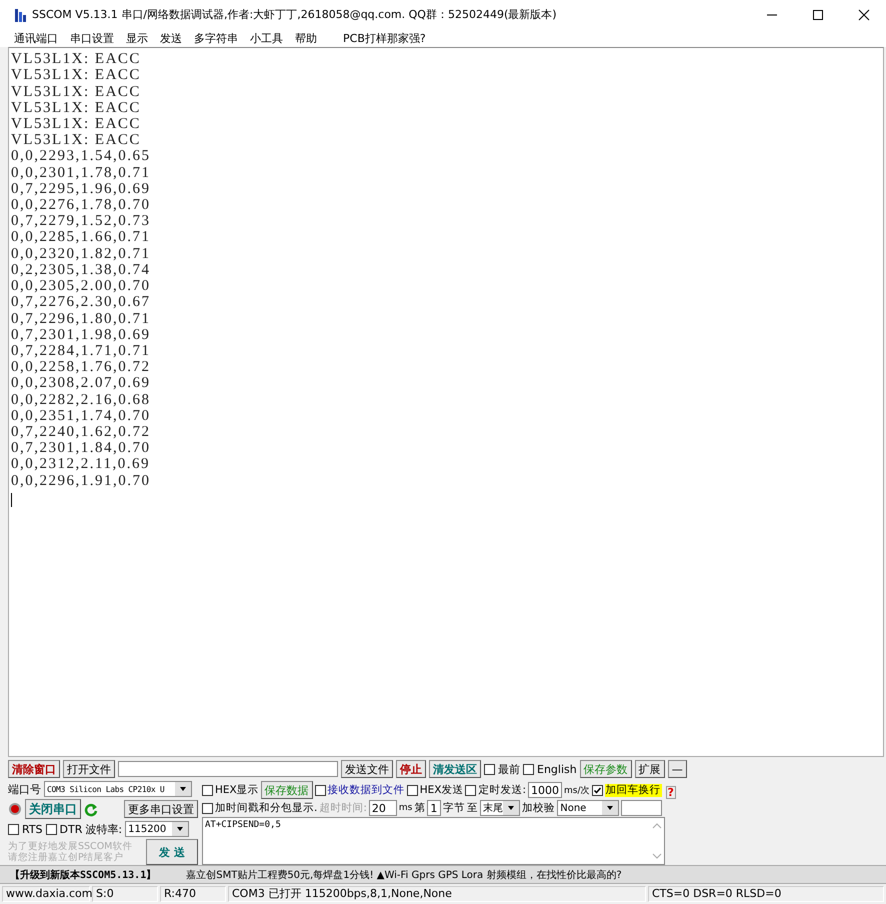 The image size is (886, 904). What do you see at coordinates (80, 205) in the screenshot?
I see `output-line: 0,0,2276,1.78,0.70` at bounding box center [80, 205].